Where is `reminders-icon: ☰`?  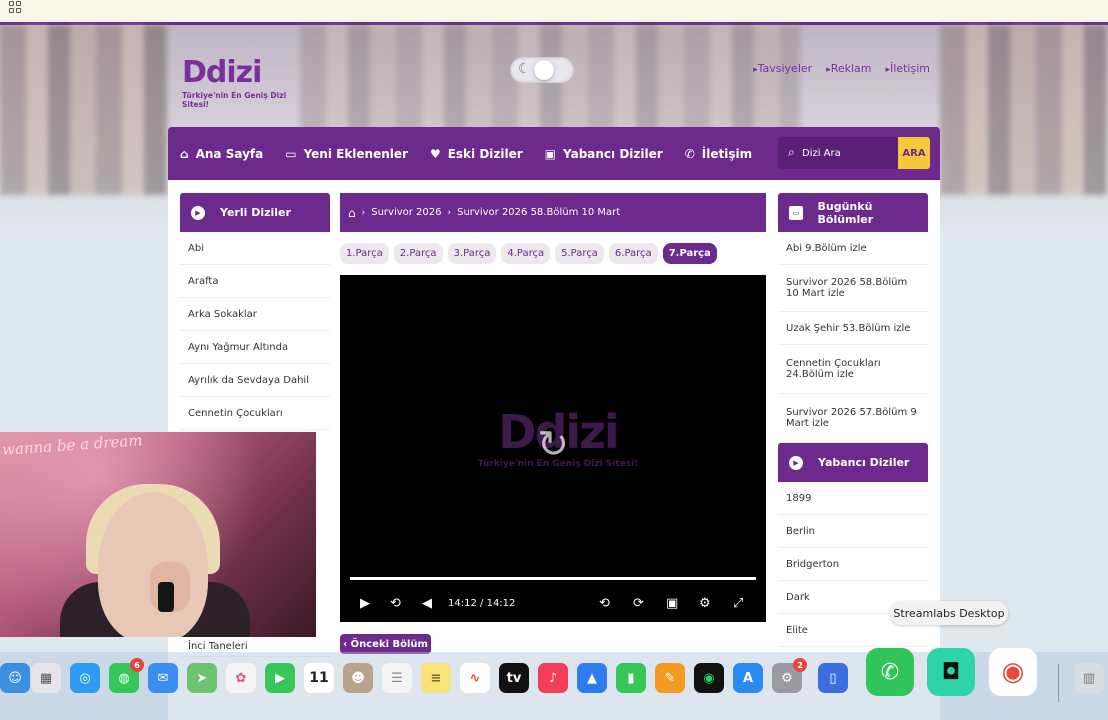 reminders-icon: ☰ is located at coordinates (397, 678).